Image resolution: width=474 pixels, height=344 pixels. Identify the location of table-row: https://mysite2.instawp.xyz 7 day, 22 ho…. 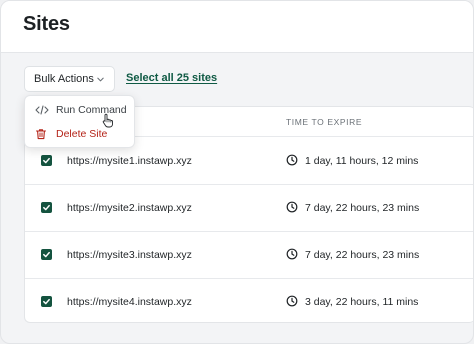
(249, 208).